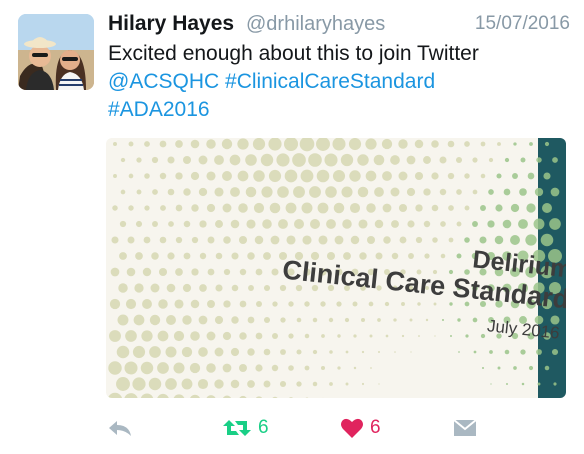 The width and height of the screenshot is (584, 454). What do you see at coordinates (360, 428) in the screenshot?
I see `like-button: 6` at bounding box center [360, 428].